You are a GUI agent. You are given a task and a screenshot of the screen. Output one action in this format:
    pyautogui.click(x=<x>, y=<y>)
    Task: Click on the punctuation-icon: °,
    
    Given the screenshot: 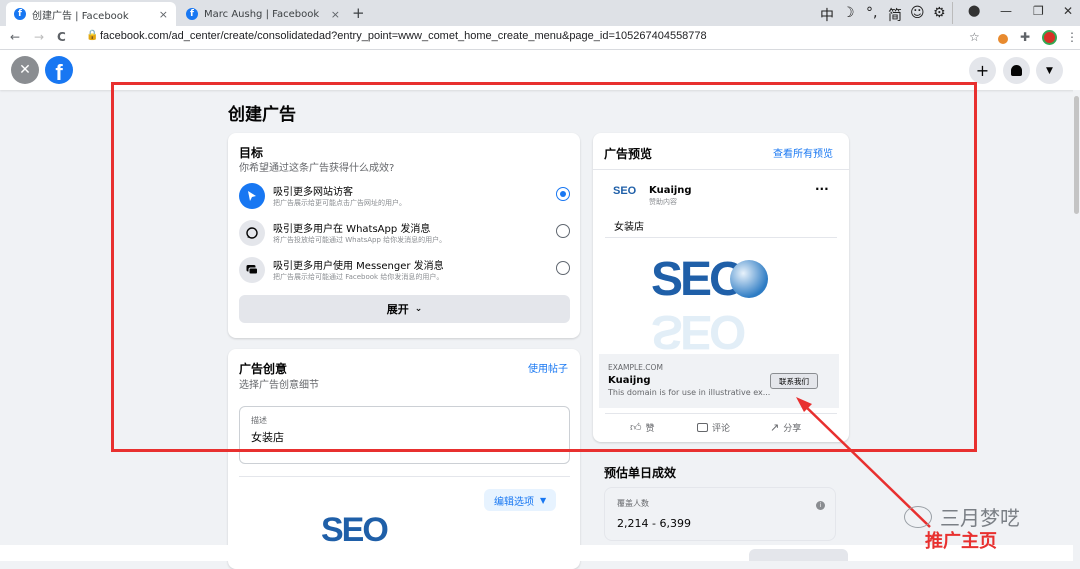 What is the action you would take?
    pyautogui.click(x=871, y=13)
    